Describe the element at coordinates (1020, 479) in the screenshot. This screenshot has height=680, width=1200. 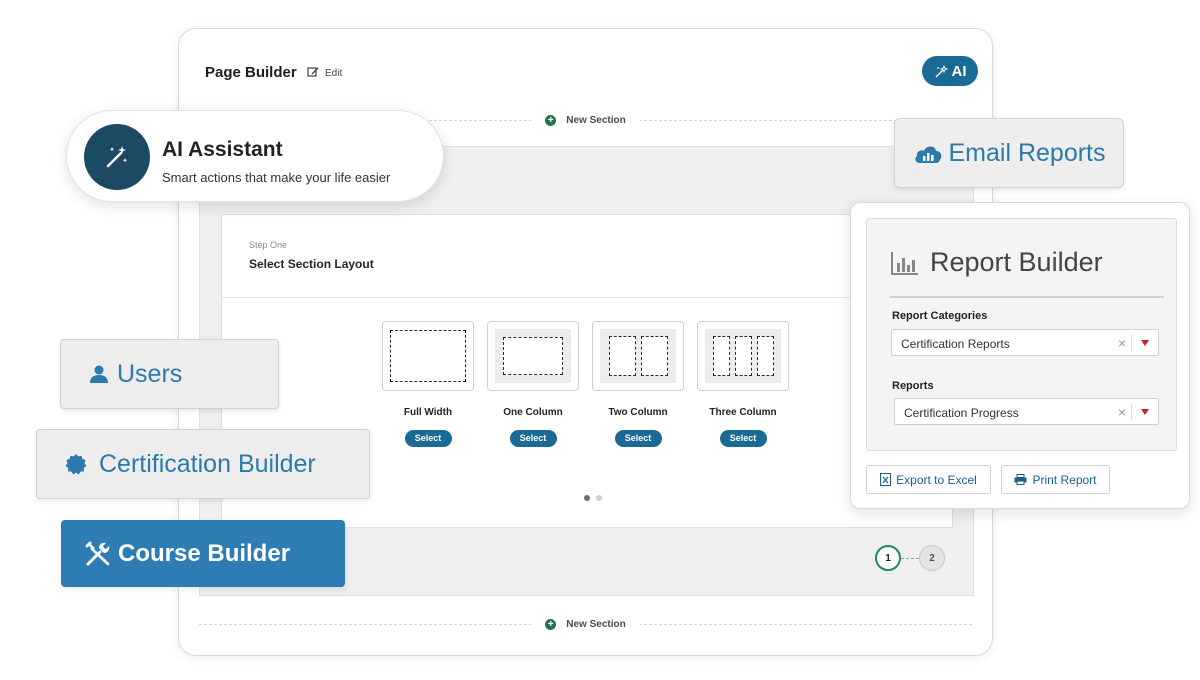
I see `printer-icon` at that location.